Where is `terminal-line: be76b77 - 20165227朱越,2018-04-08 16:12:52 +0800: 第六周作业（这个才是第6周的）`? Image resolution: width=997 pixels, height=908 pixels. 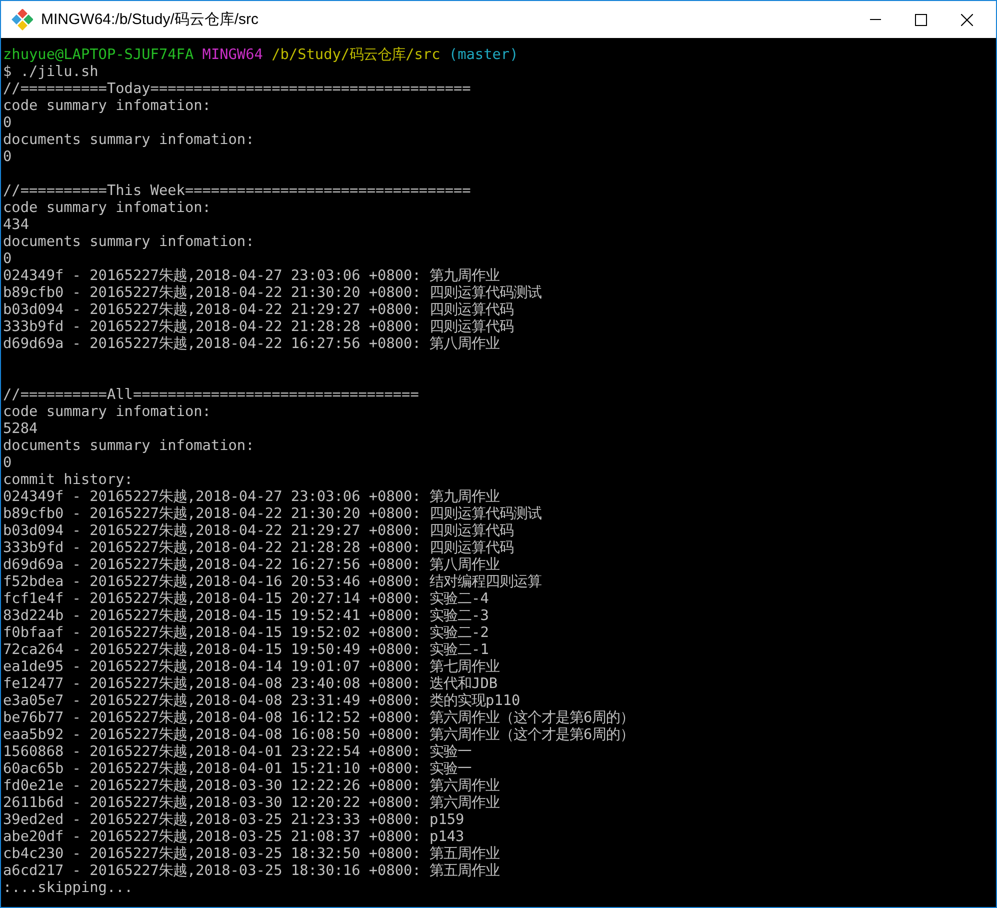
terminal-line: be76b77 - 20165227朱越,2018-04-08 16:12:52 +0800: 第六周作业（这个才是第6周的） is located at coordinates (319, 718).